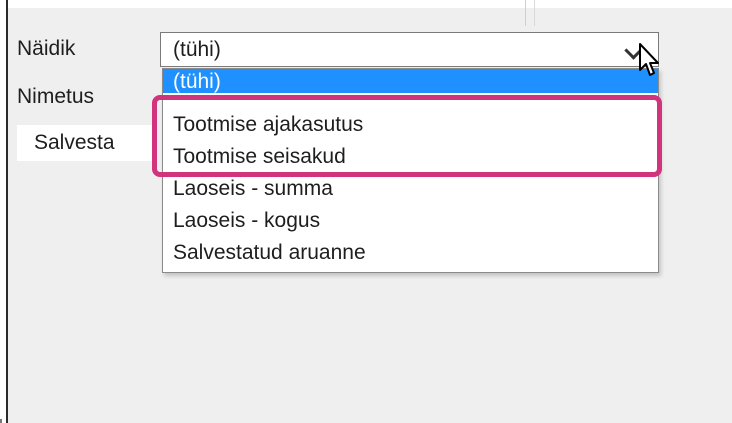  What do you see at coordinates (370, 4) in the screenshot?
I see `top-strip` at bounding box center [370, 4].